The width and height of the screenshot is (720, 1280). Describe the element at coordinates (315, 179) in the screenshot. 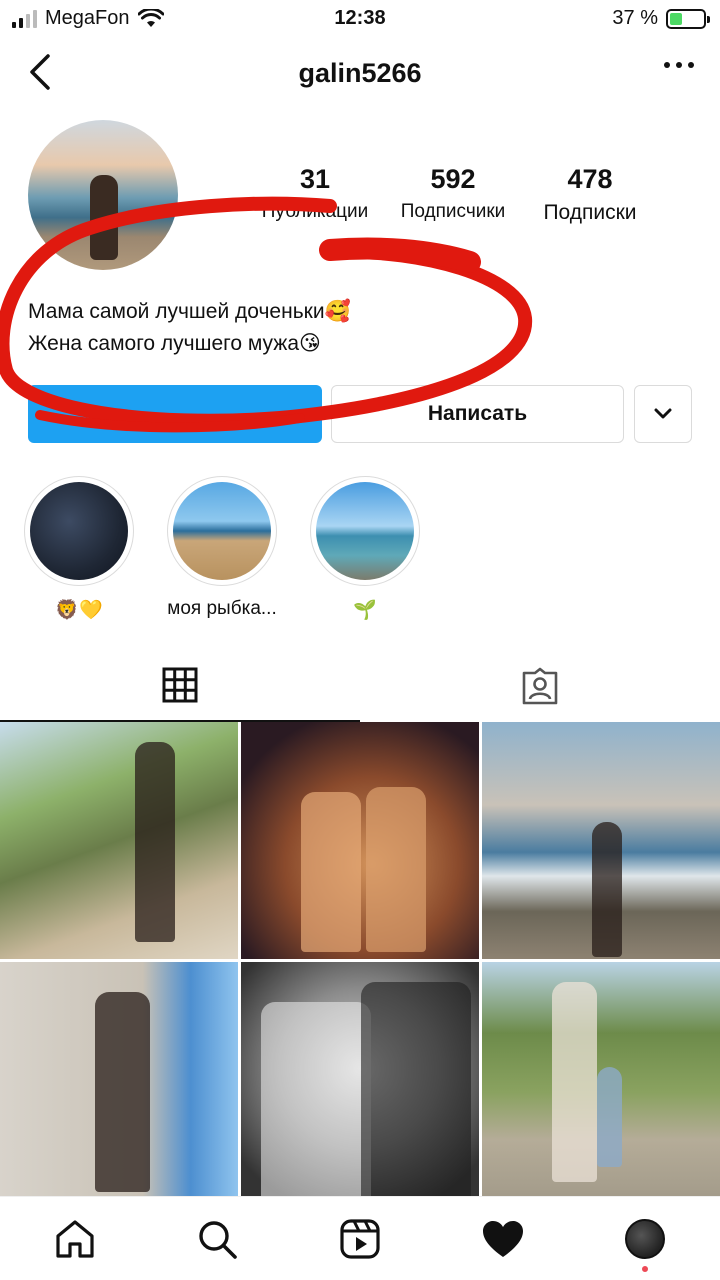

I see `posts-count: 31` at that location.